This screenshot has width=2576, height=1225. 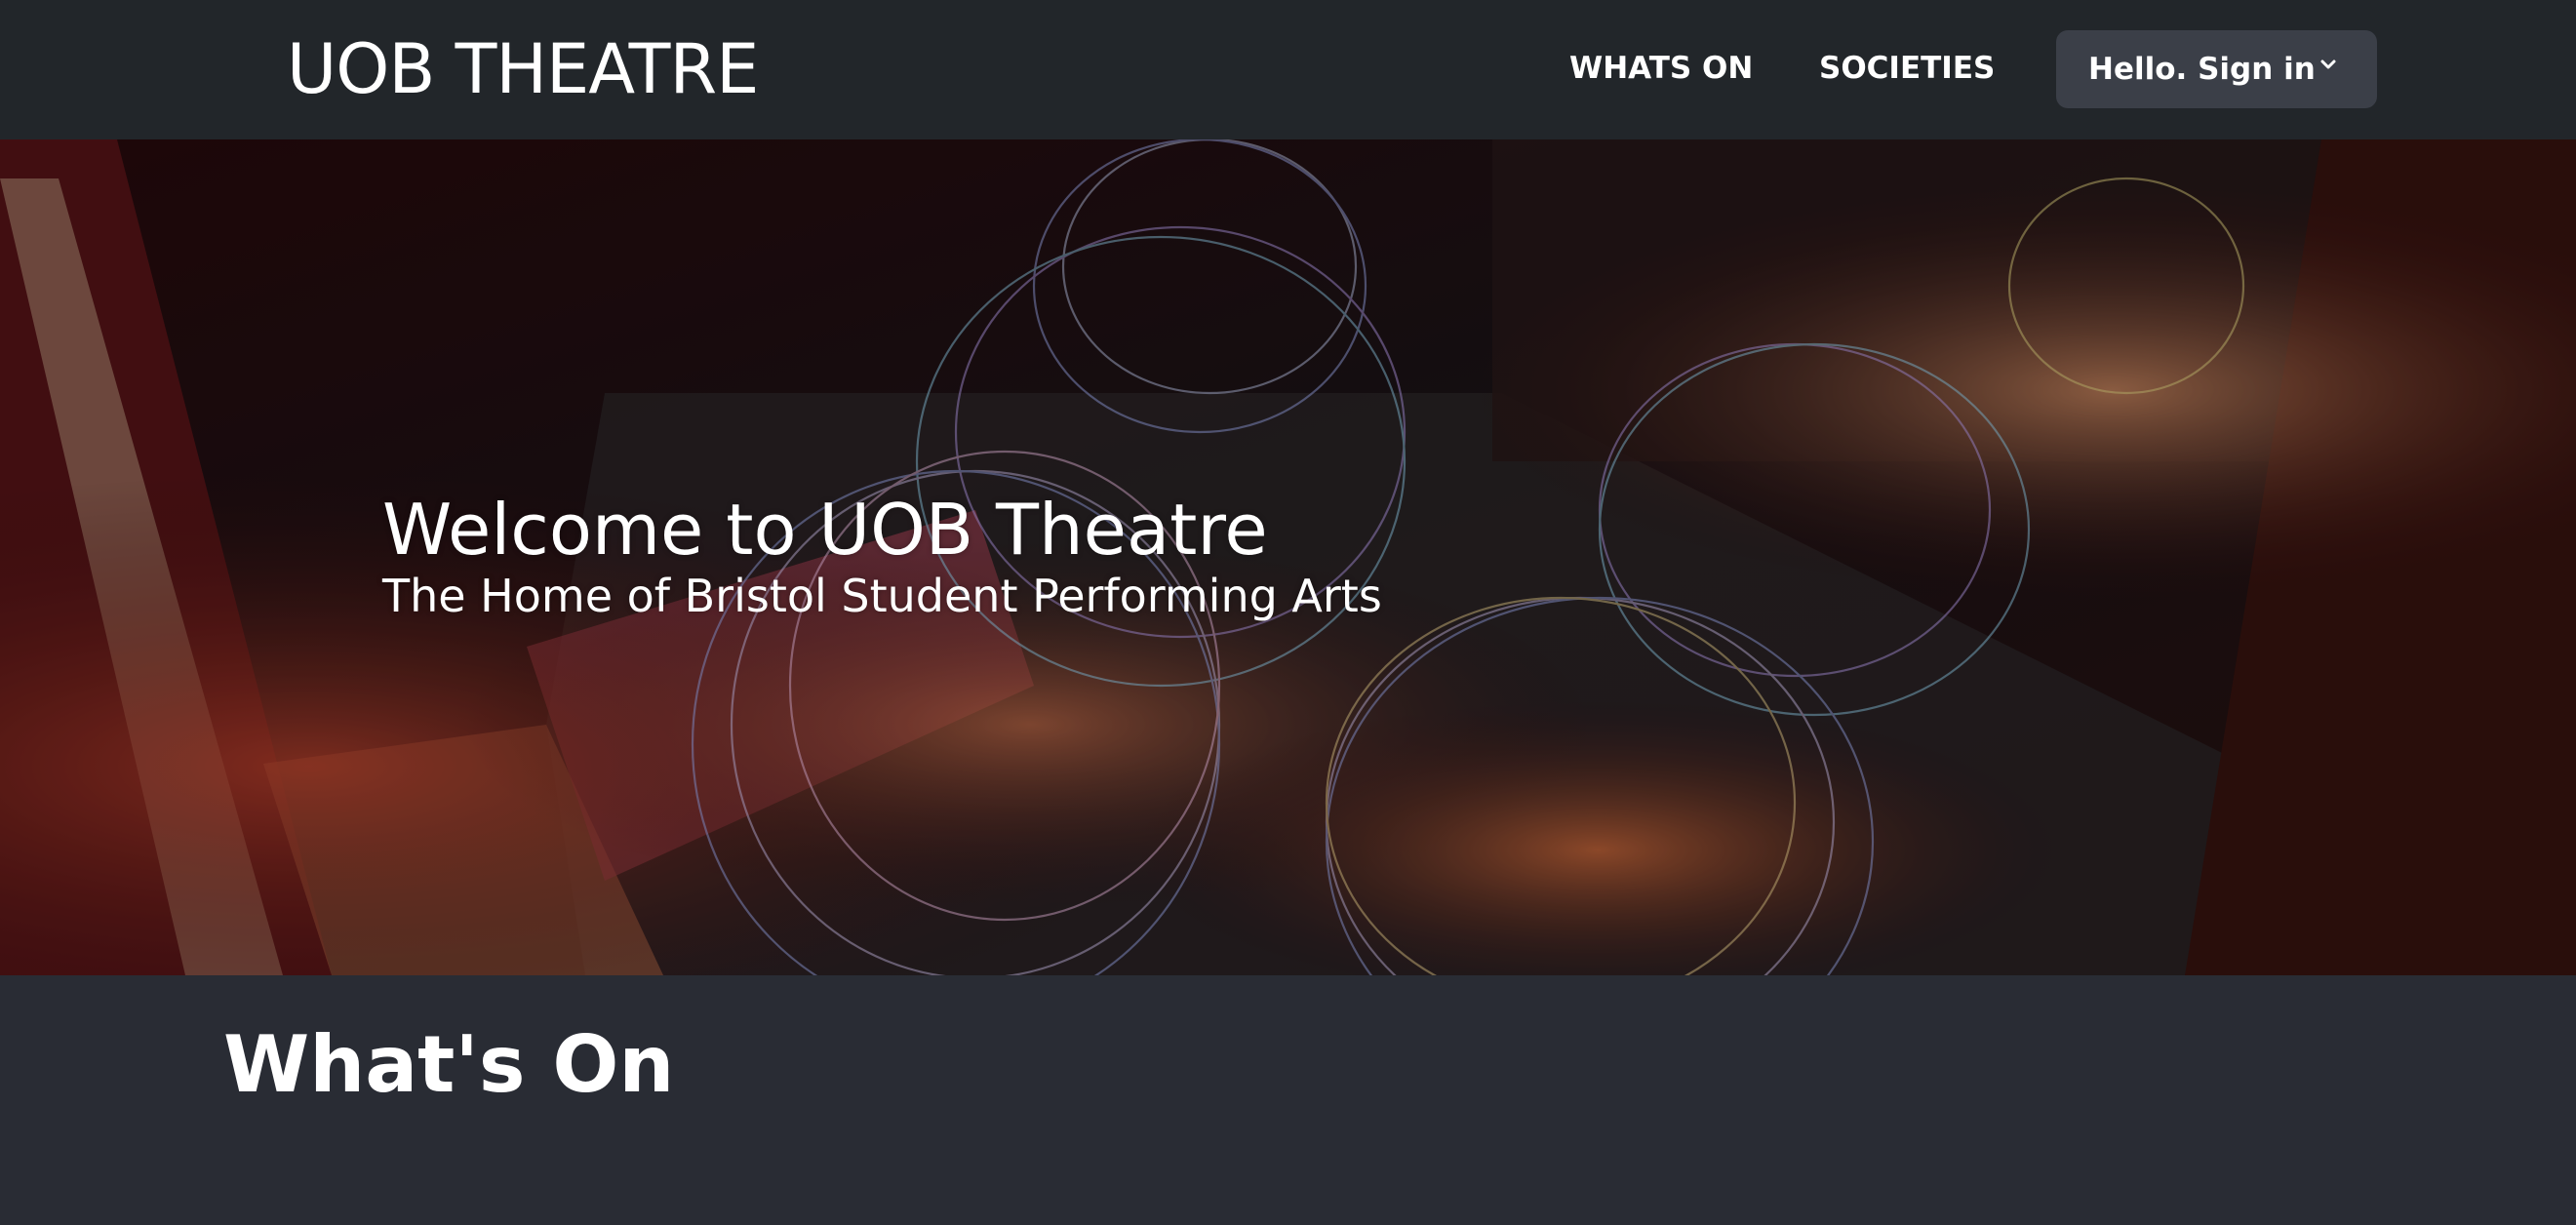 What do you see at coordinates (449, 1064) in the screenshot?
I see `whats-on-heading: What's On` at bounding box center [449, 1064].